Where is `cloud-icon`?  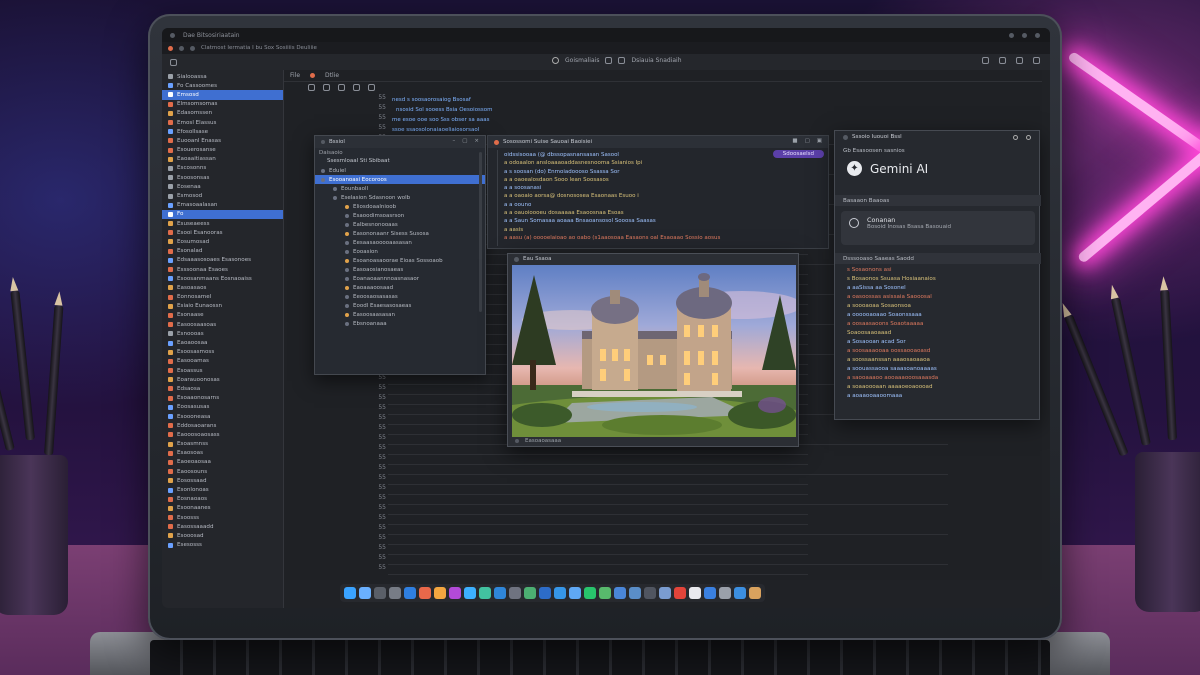 cloud-icon is located at coordinates (740, 593).